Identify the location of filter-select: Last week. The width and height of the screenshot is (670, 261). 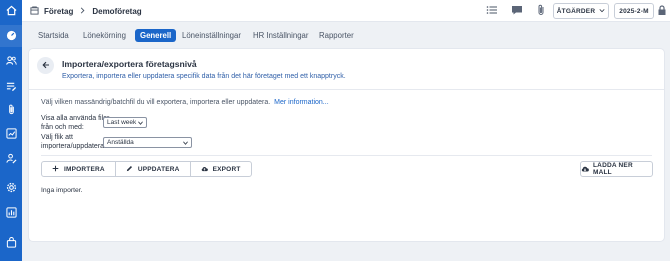
(125, 122).